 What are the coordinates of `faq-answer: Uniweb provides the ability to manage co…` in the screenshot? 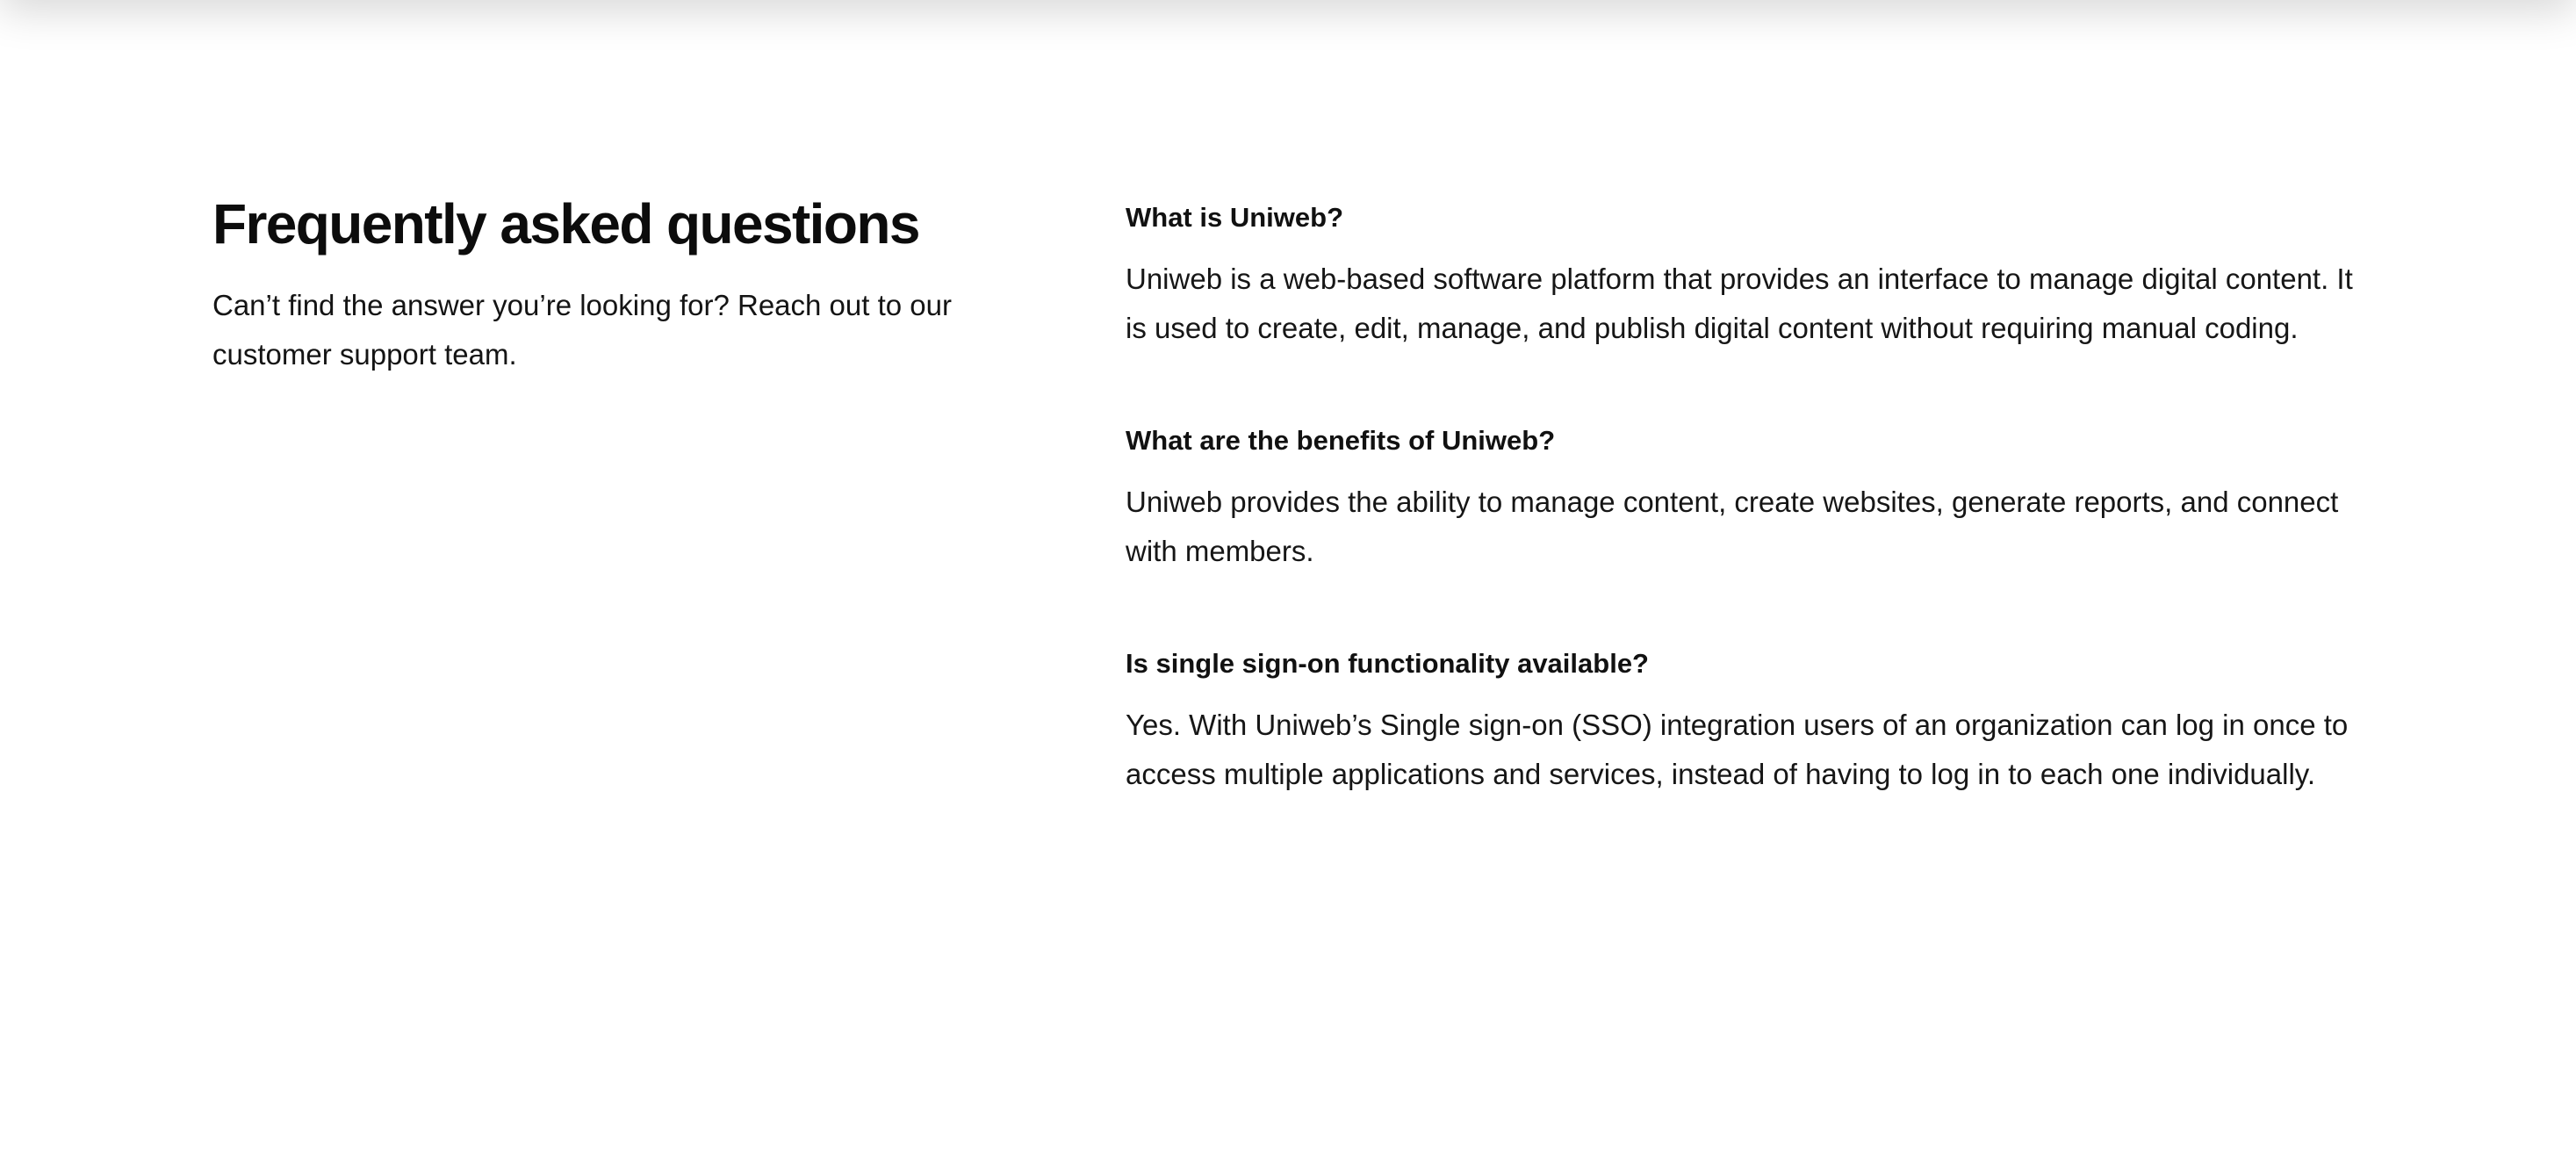 It's located at (1732, 526).